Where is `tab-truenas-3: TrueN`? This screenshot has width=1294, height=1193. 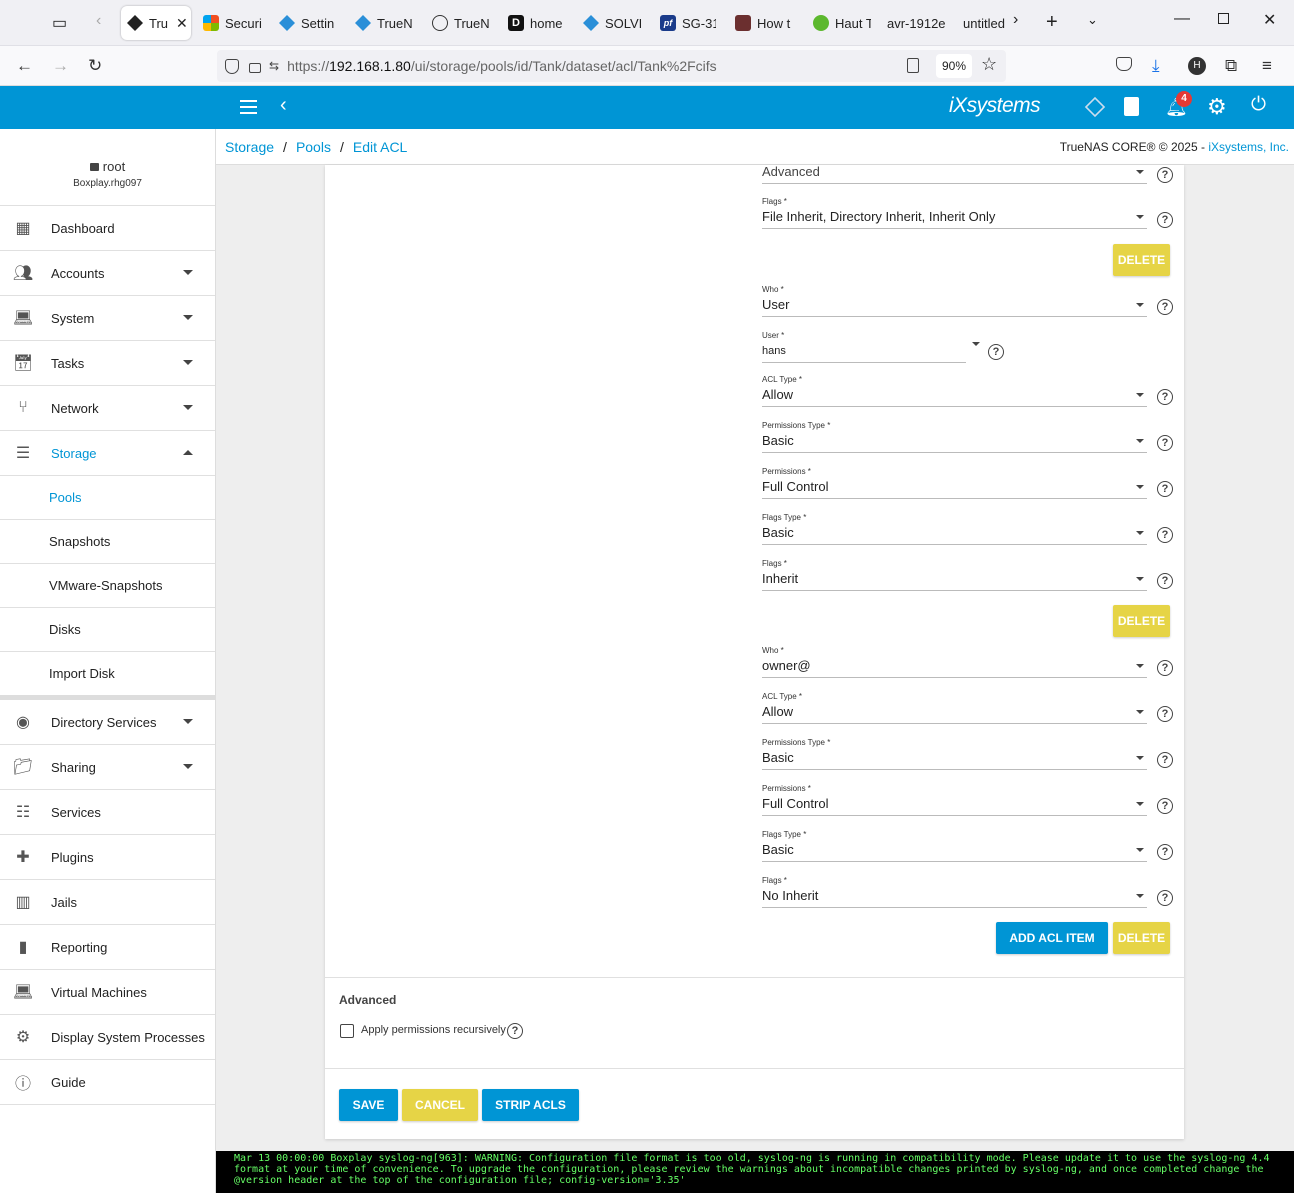
tab-truenas-3: TrueN is located at coordinates (461, 23).